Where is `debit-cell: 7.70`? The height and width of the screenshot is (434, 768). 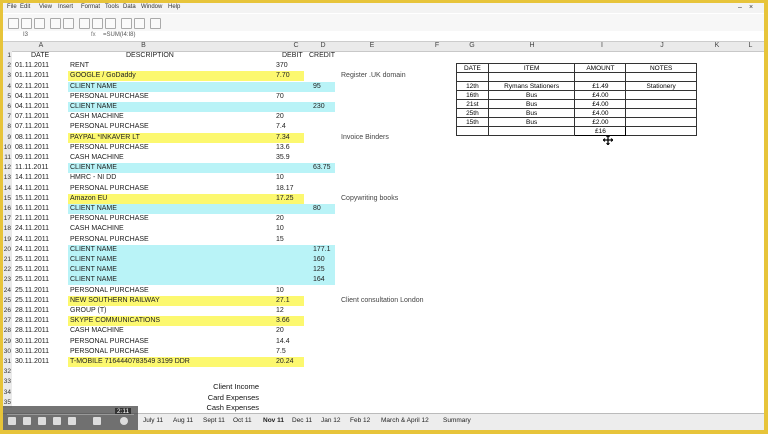 debit-cell: 7.70 is located at coordinates (283, 76).